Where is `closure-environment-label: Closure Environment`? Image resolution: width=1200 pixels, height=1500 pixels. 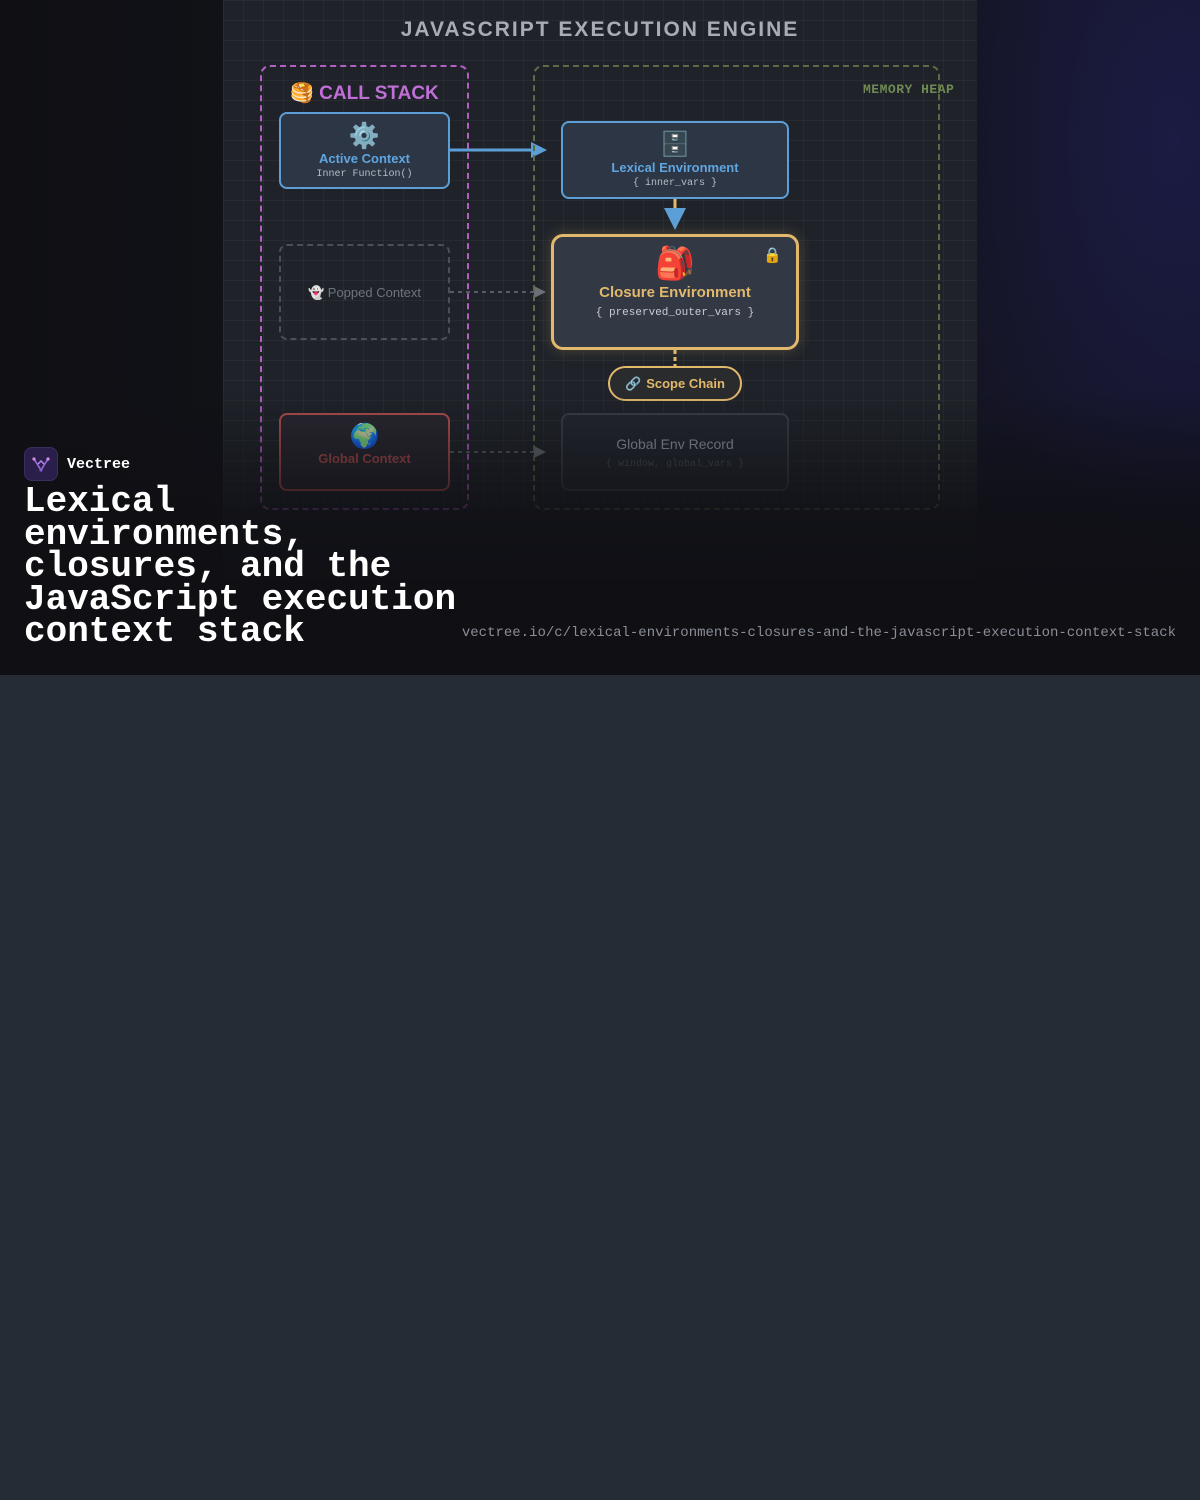 closure-environment-label: Closure Environment is located at coordinates (675, 292).